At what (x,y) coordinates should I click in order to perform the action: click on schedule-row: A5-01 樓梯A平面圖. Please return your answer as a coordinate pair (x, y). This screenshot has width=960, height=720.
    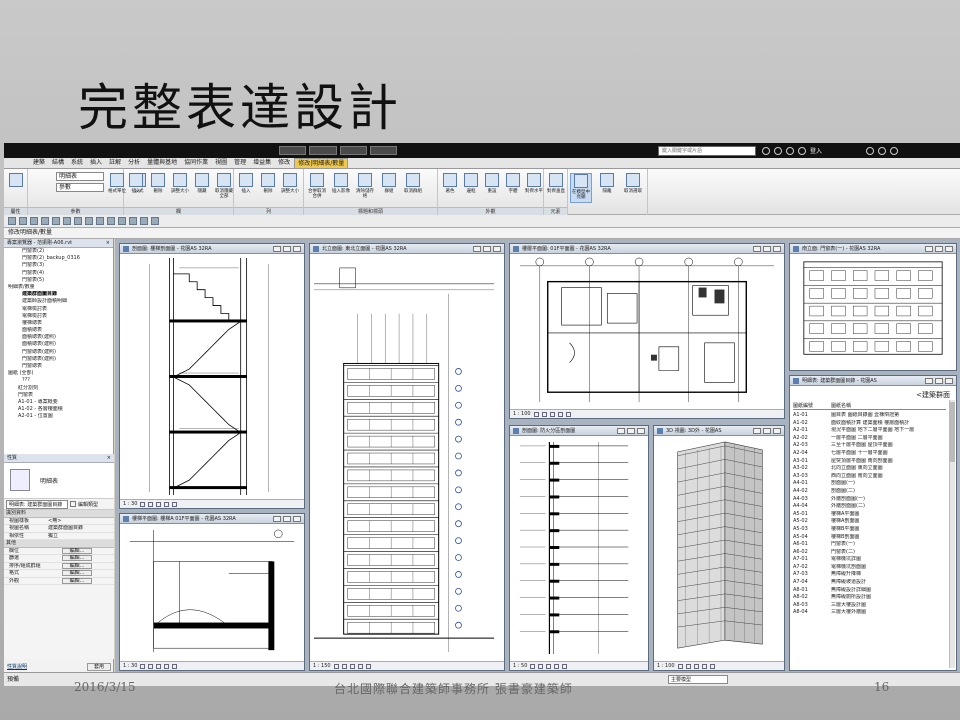
    Looking at the image, I should click on (869, 515).